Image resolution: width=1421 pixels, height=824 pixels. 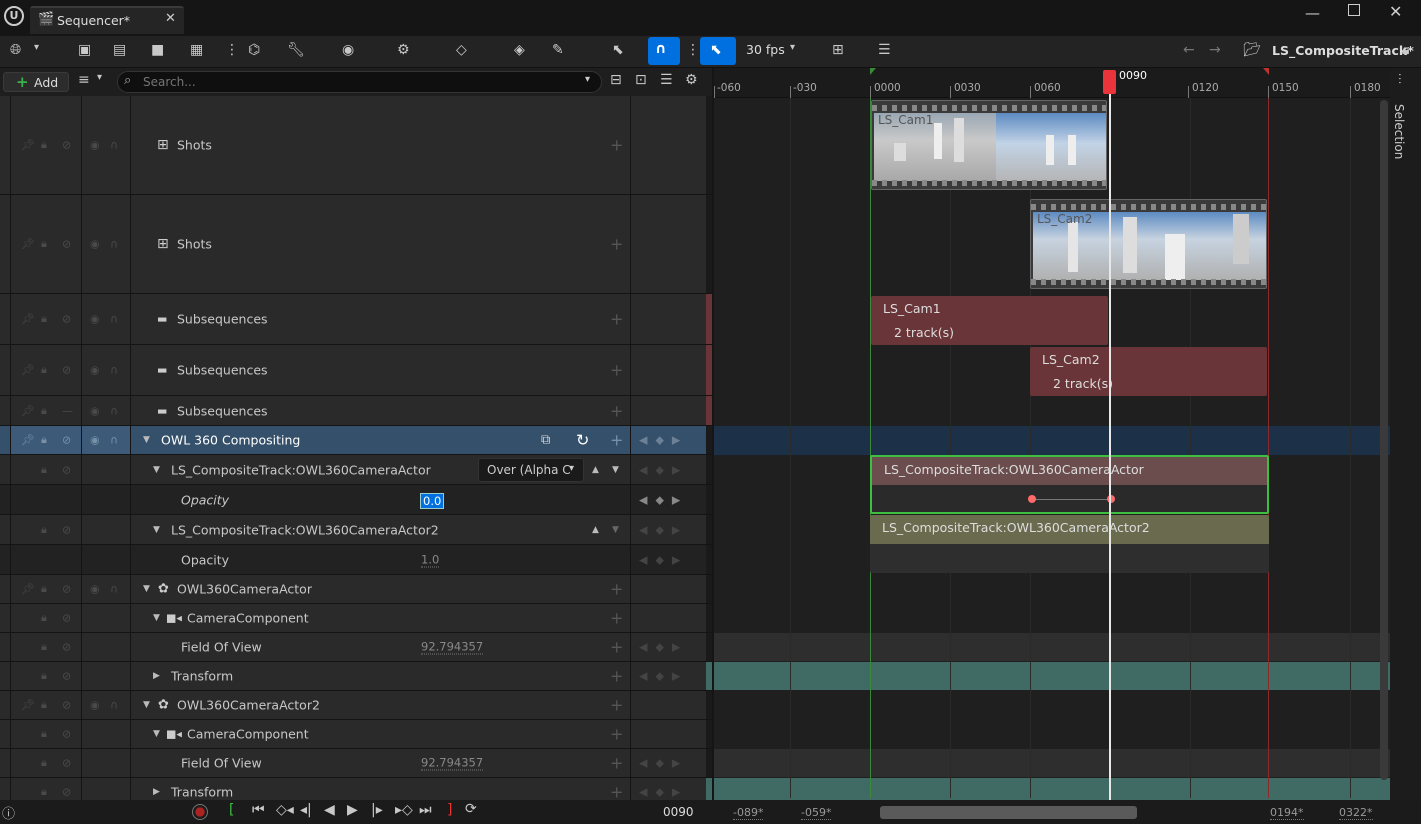 What do you see at coordinates (107, 20) in the screenshot?
I see `tab-sequencer: 🎬 Sequencer* ✕` at bounding box center [107, 20].